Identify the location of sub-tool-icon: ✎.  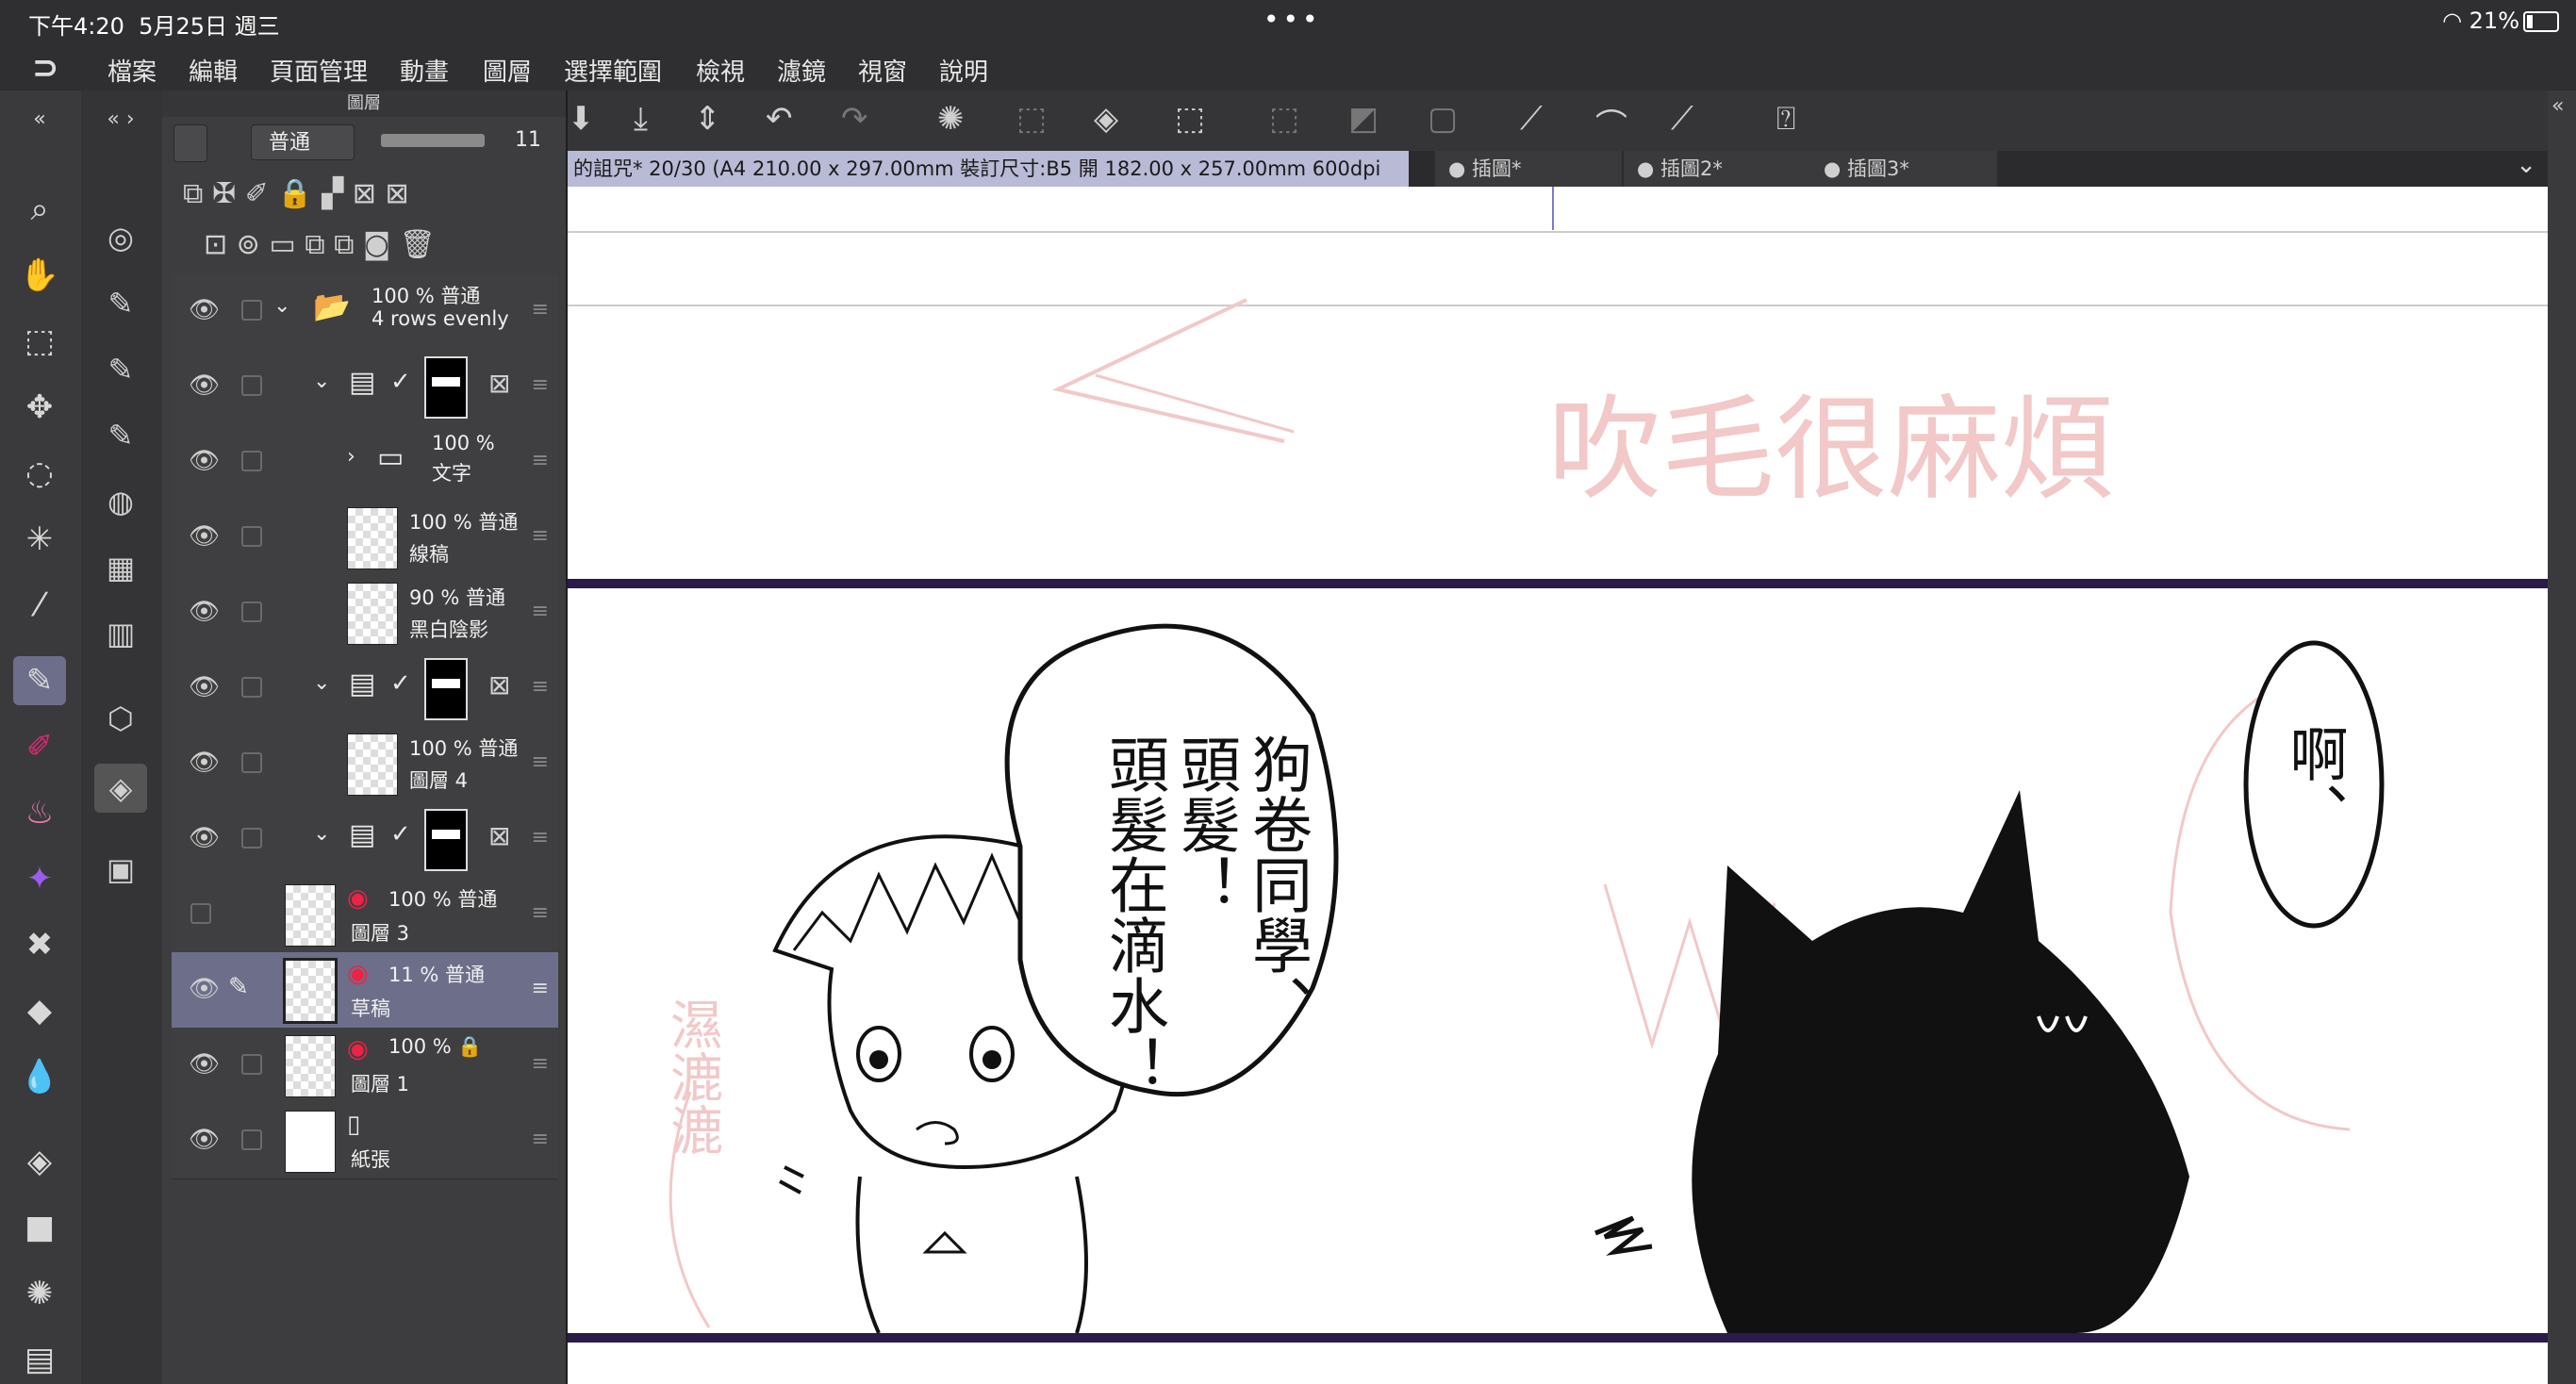
(120, 435).